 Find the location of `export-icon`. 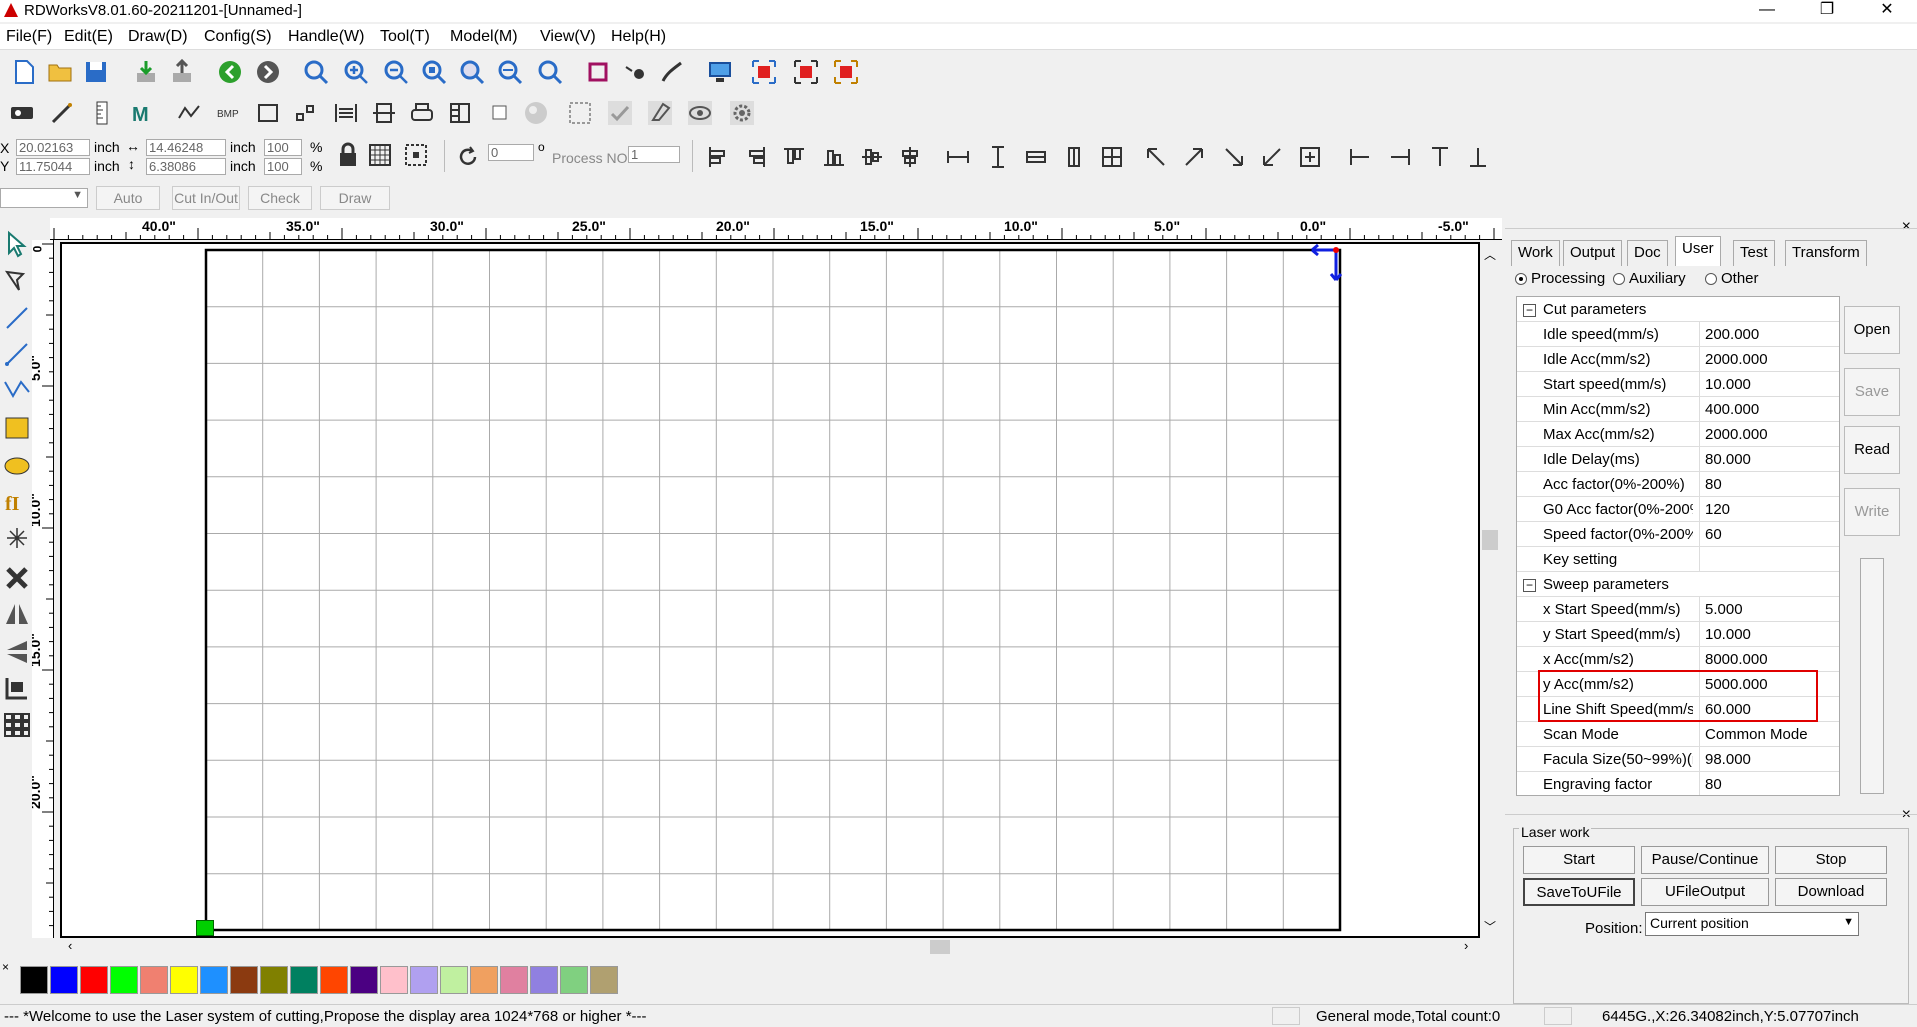

export-icon is located at coordinates (182, 72).